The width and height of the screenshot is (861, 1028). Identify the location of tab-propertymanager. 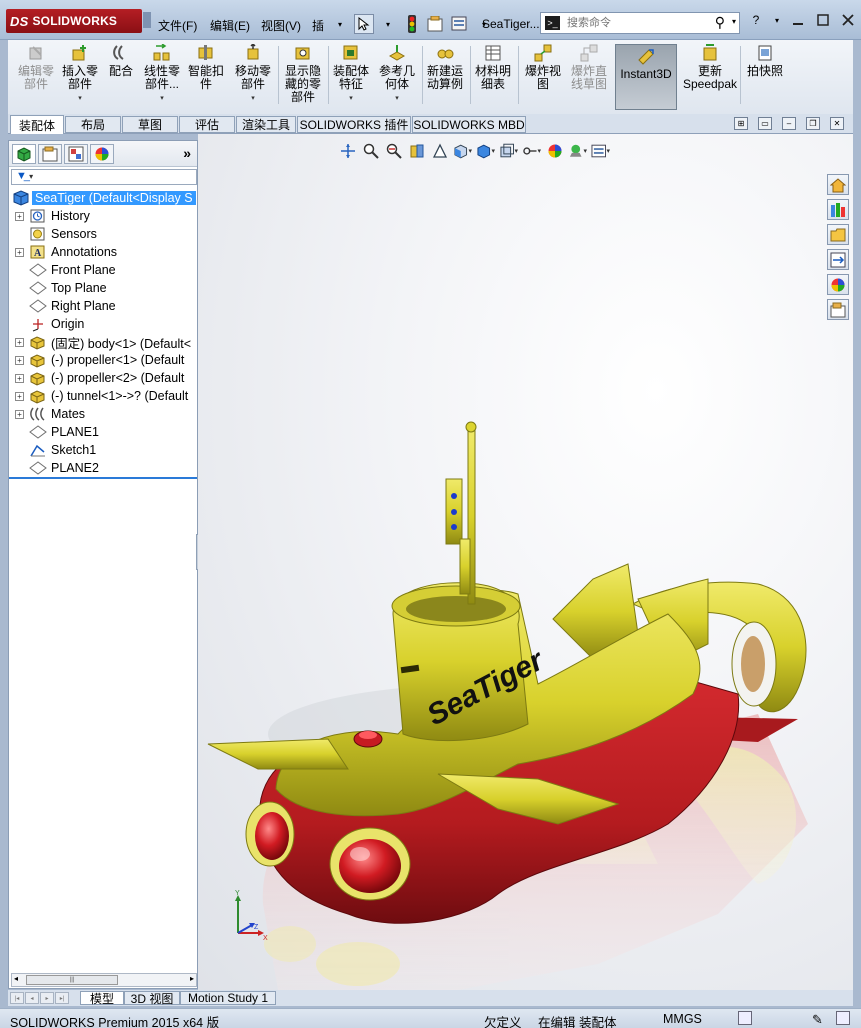
(50, 154).